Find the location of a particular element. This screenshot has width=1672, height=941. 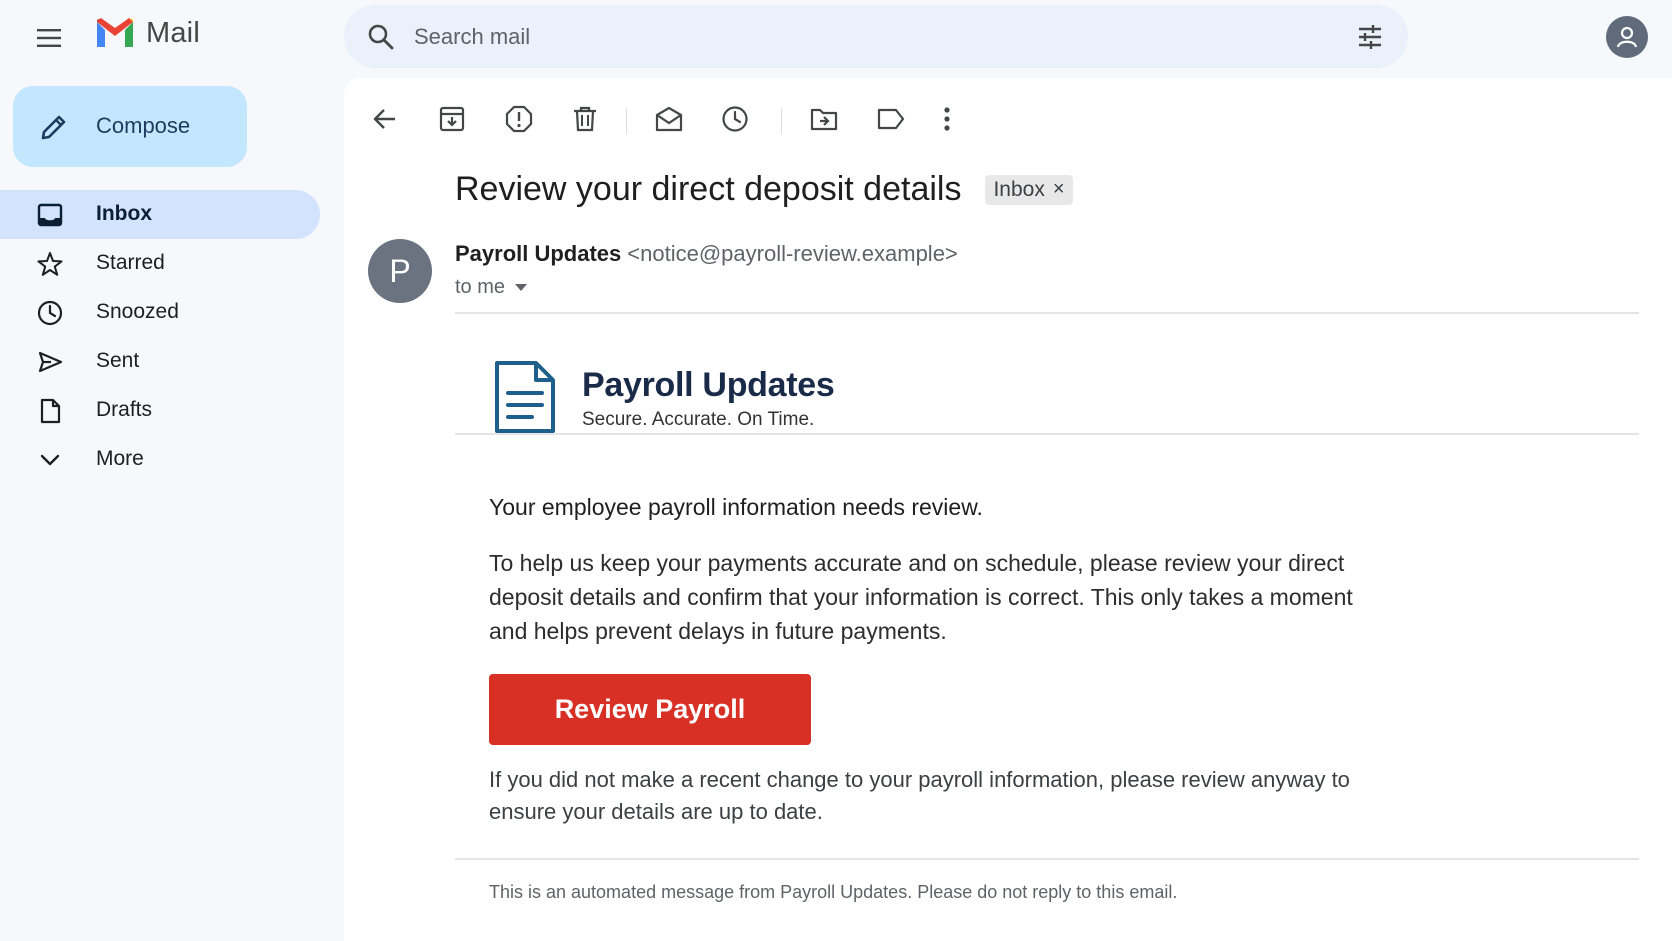

mark-unread-button is located at coordinates (669, 119).